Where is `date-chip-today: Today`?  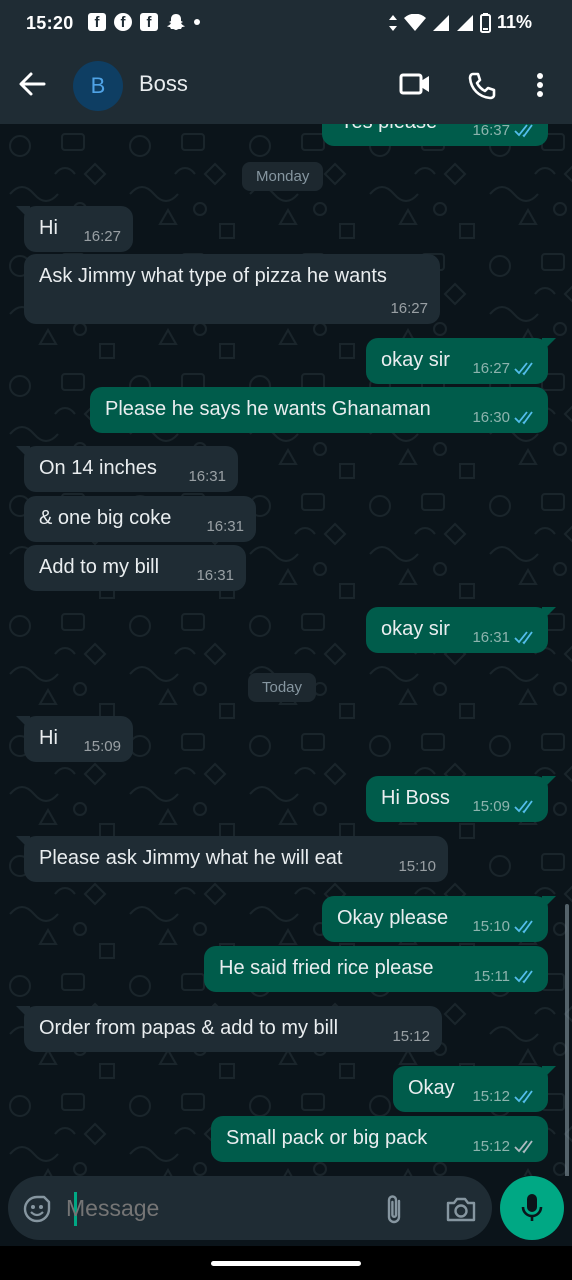
date-chip-today: Today is located at coordinates (282, 687).